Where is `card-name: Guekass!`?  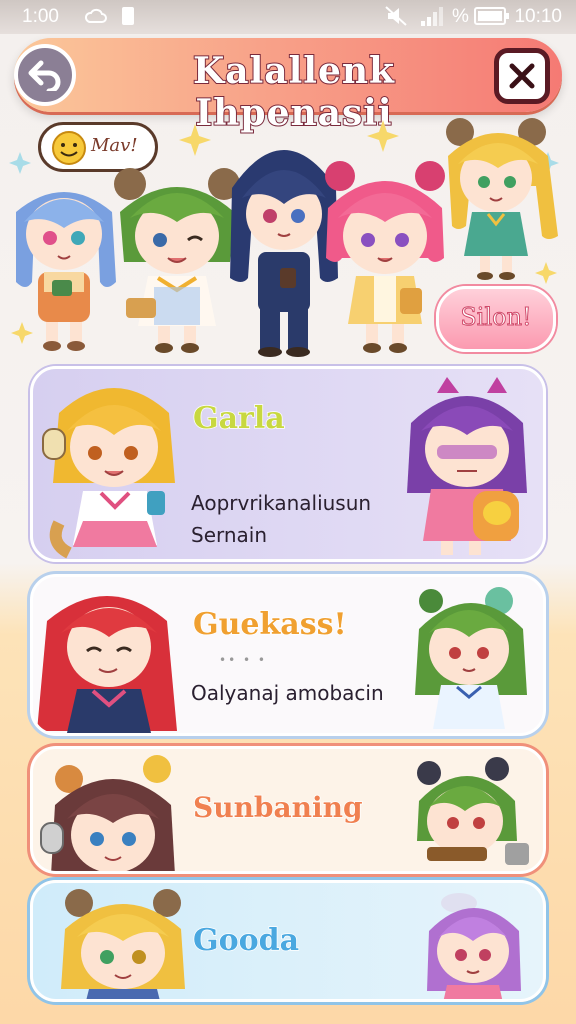
card-name: Guekass! is located at coordinates (269, 624).